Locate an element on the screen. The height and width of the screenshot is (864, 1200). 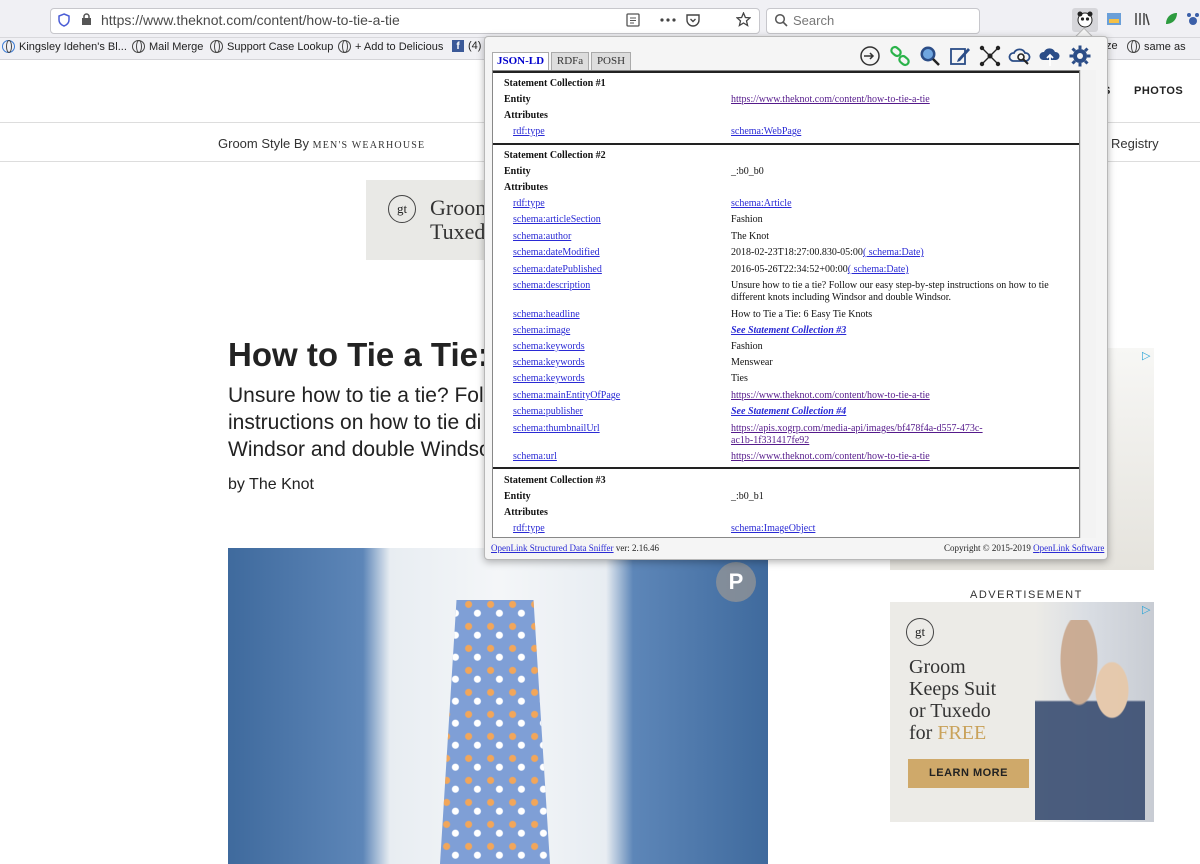
bookmark-item: same as is located at coordinates (1156, 46).